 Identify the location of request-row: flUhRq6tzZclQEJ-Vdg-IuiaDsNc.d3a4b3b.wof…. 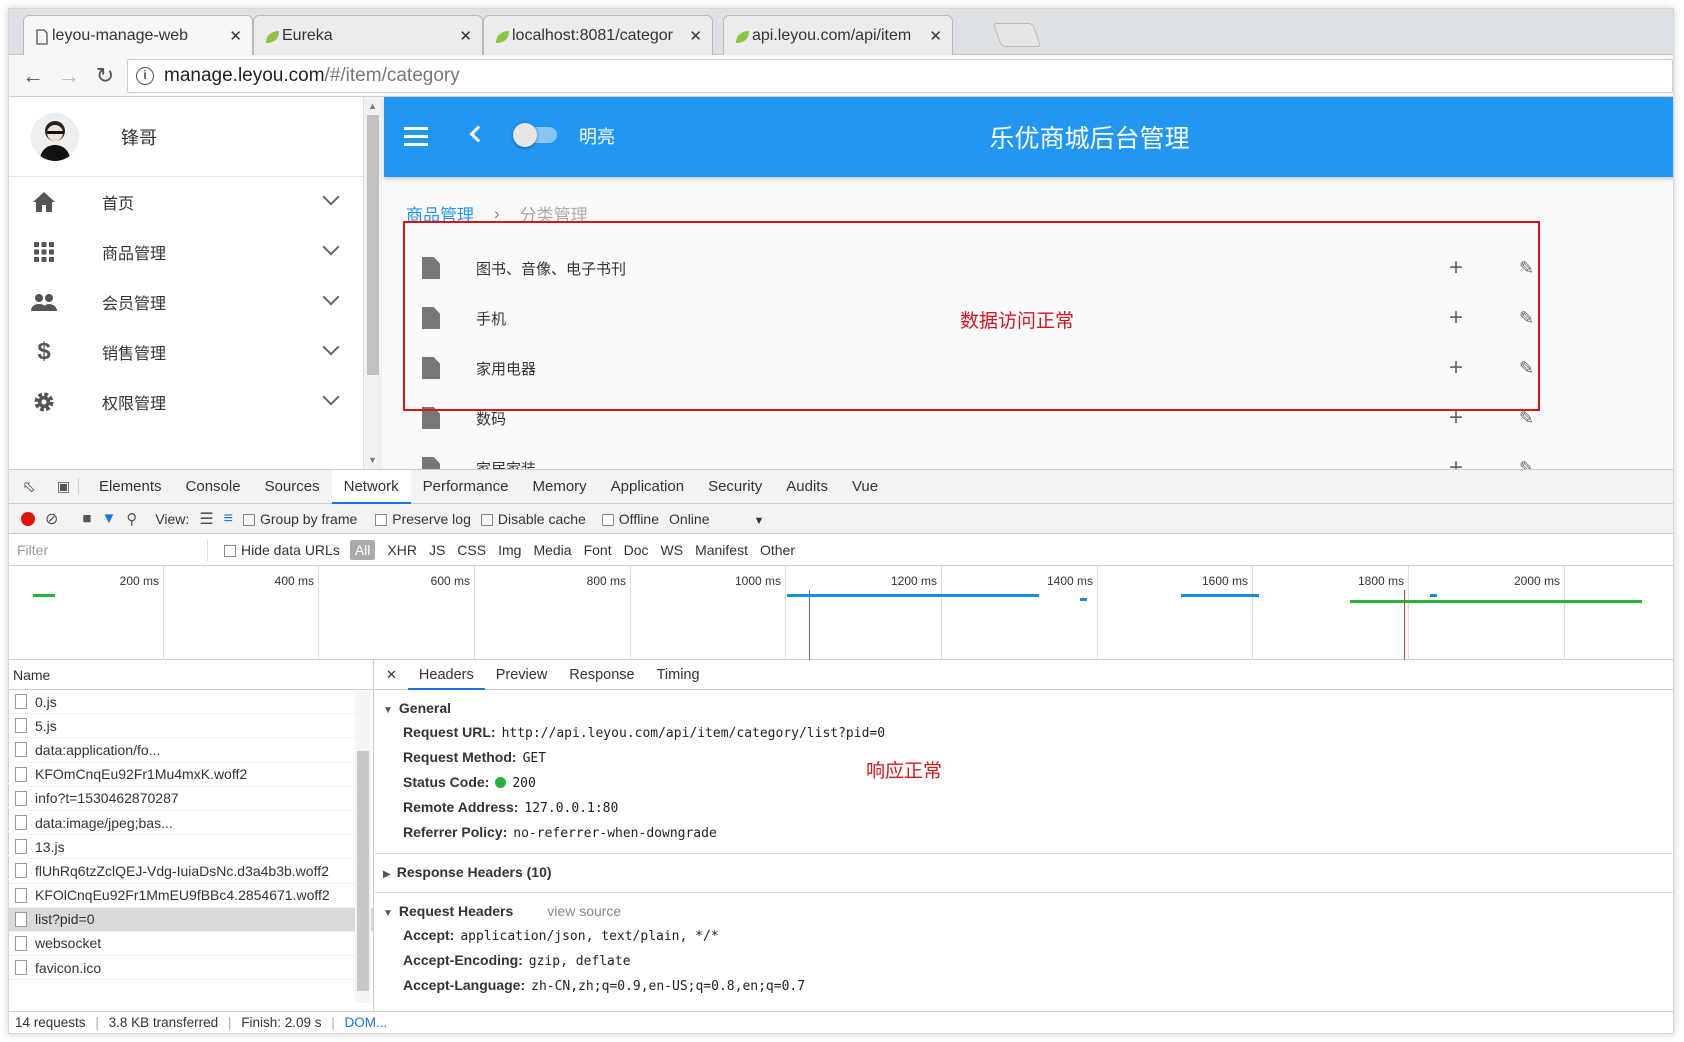
(191, 871).